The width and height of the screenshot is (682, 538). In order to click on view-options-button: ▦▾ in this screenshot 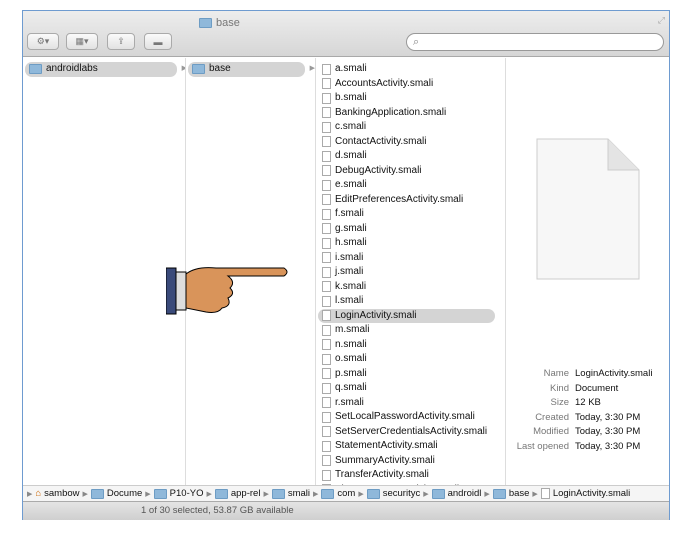, I will do `click(82, 41)`.